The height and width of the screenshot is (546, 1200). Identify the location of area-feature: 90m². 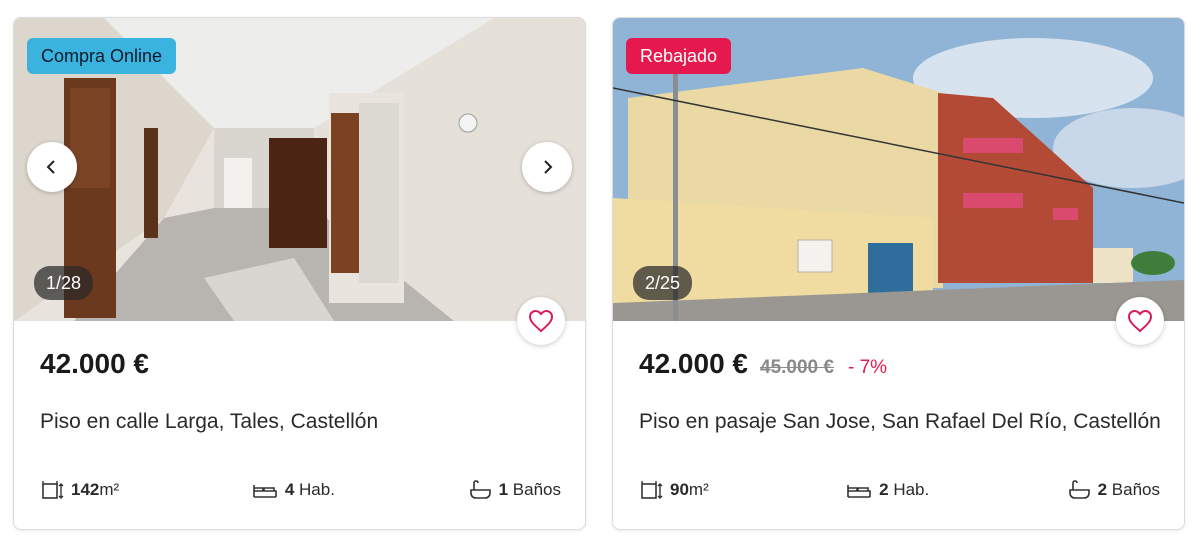
(674, 490).